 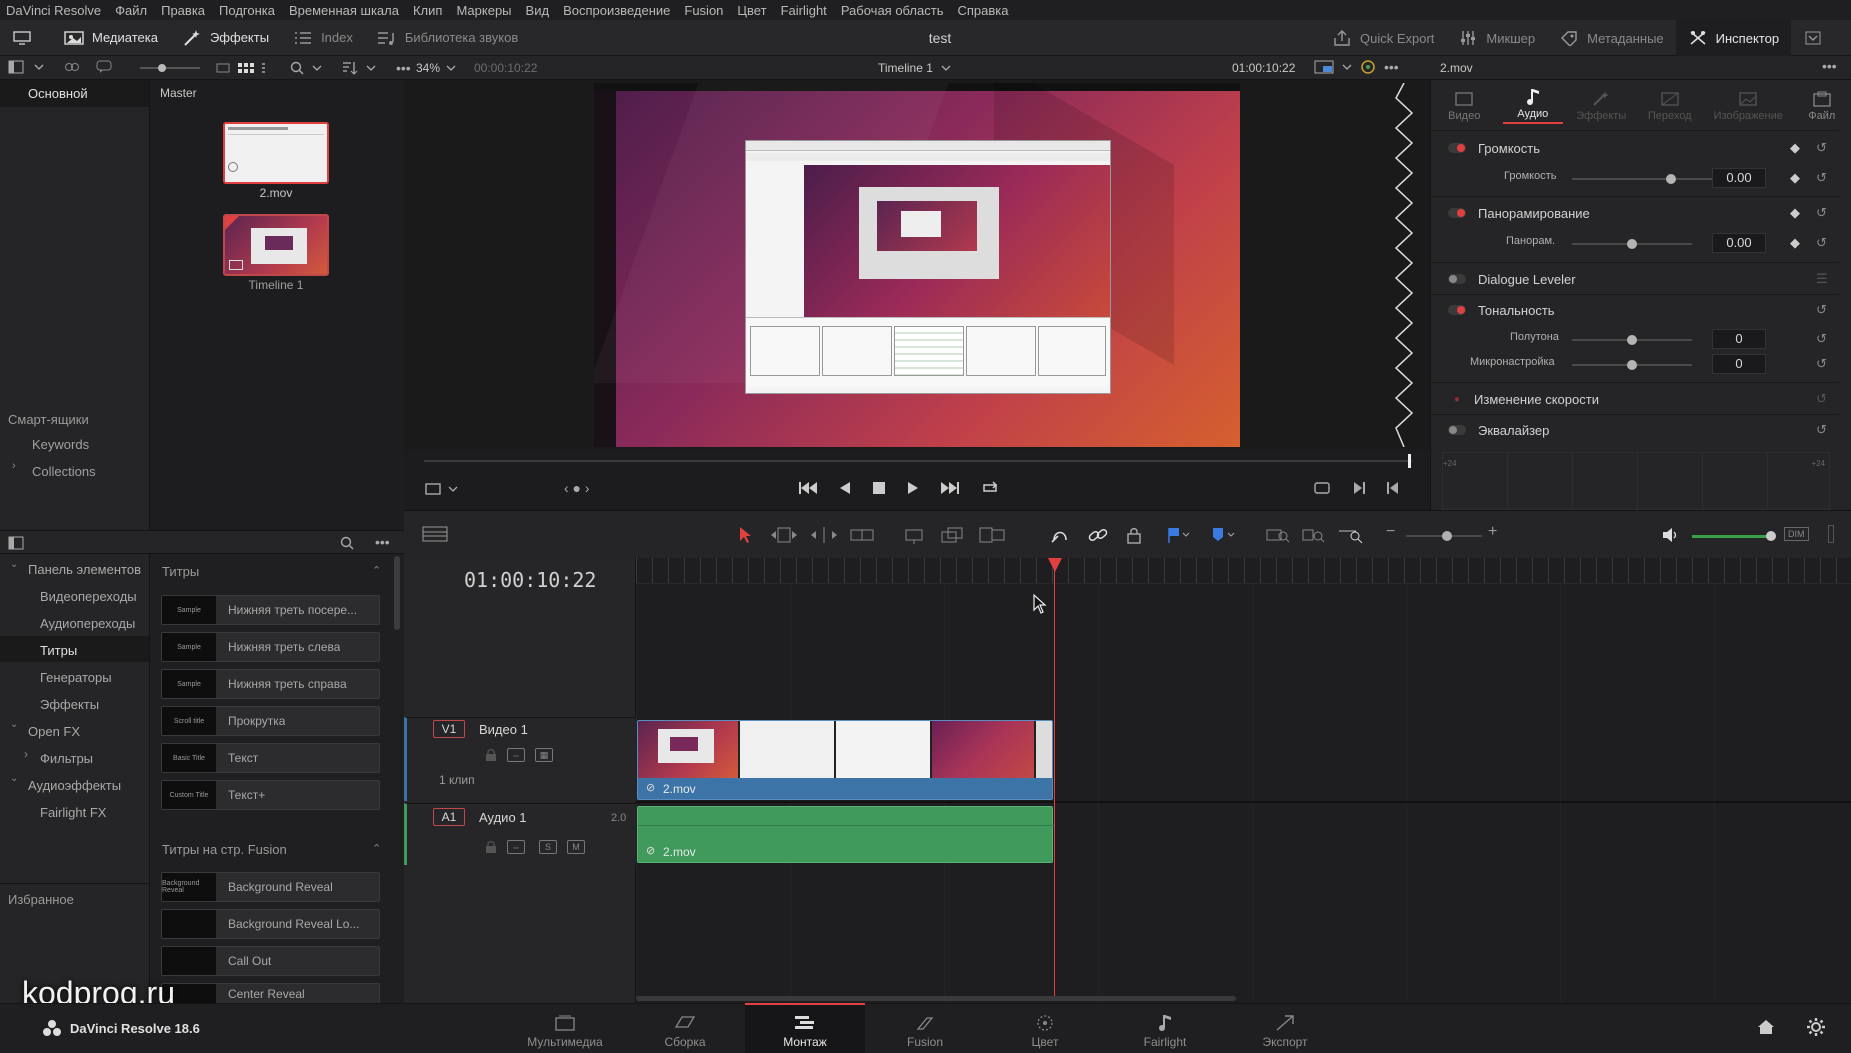 What do you see at coordinates (246, 68) in the screenshot?
I see `grid-view-icon` at bounding box center [246, 68].